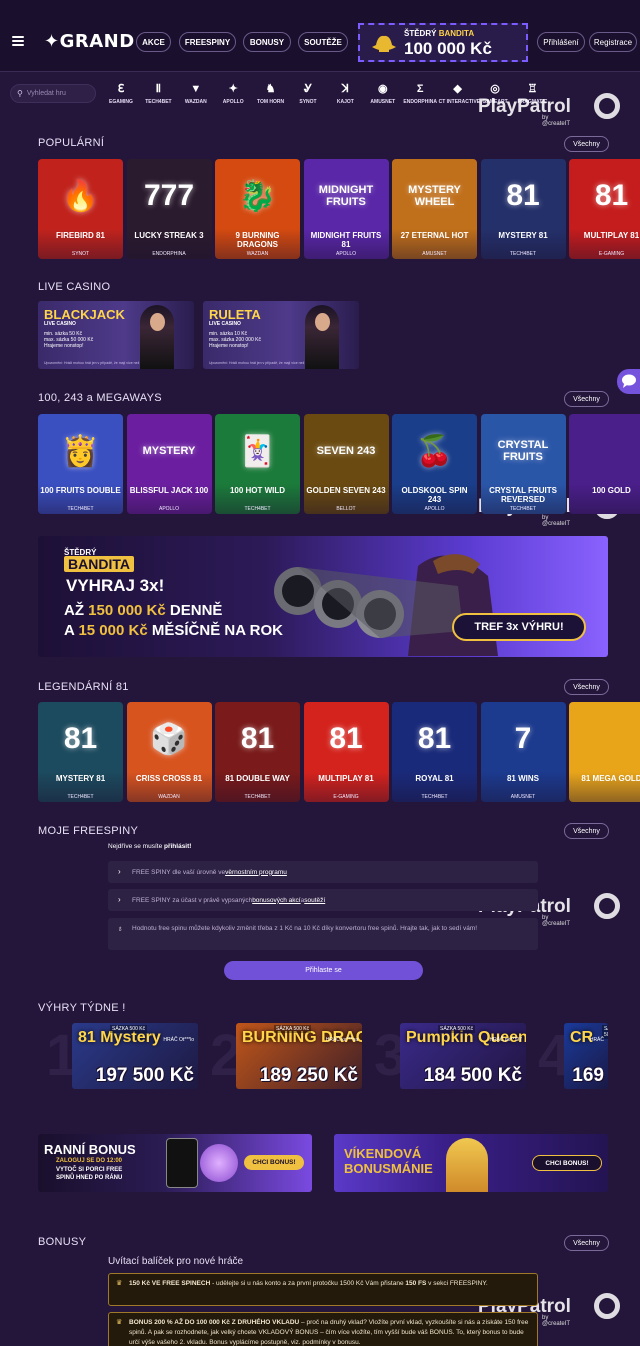 This screenshot has height=1346, width=640. What do you see at coordinates (144, 1075) in the screenshot?
I see `win-amount: 197 500 Kč` at bounding box center [144, 1075].